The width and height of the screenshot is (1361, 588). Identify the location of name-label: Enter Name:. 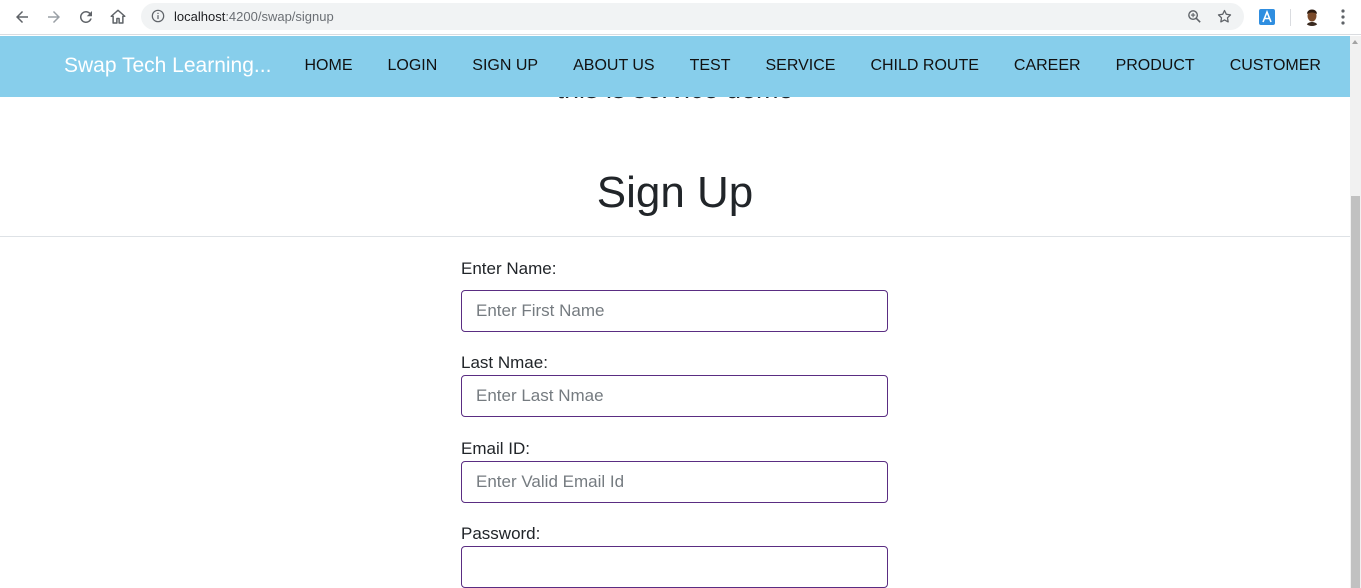
(509, 268).